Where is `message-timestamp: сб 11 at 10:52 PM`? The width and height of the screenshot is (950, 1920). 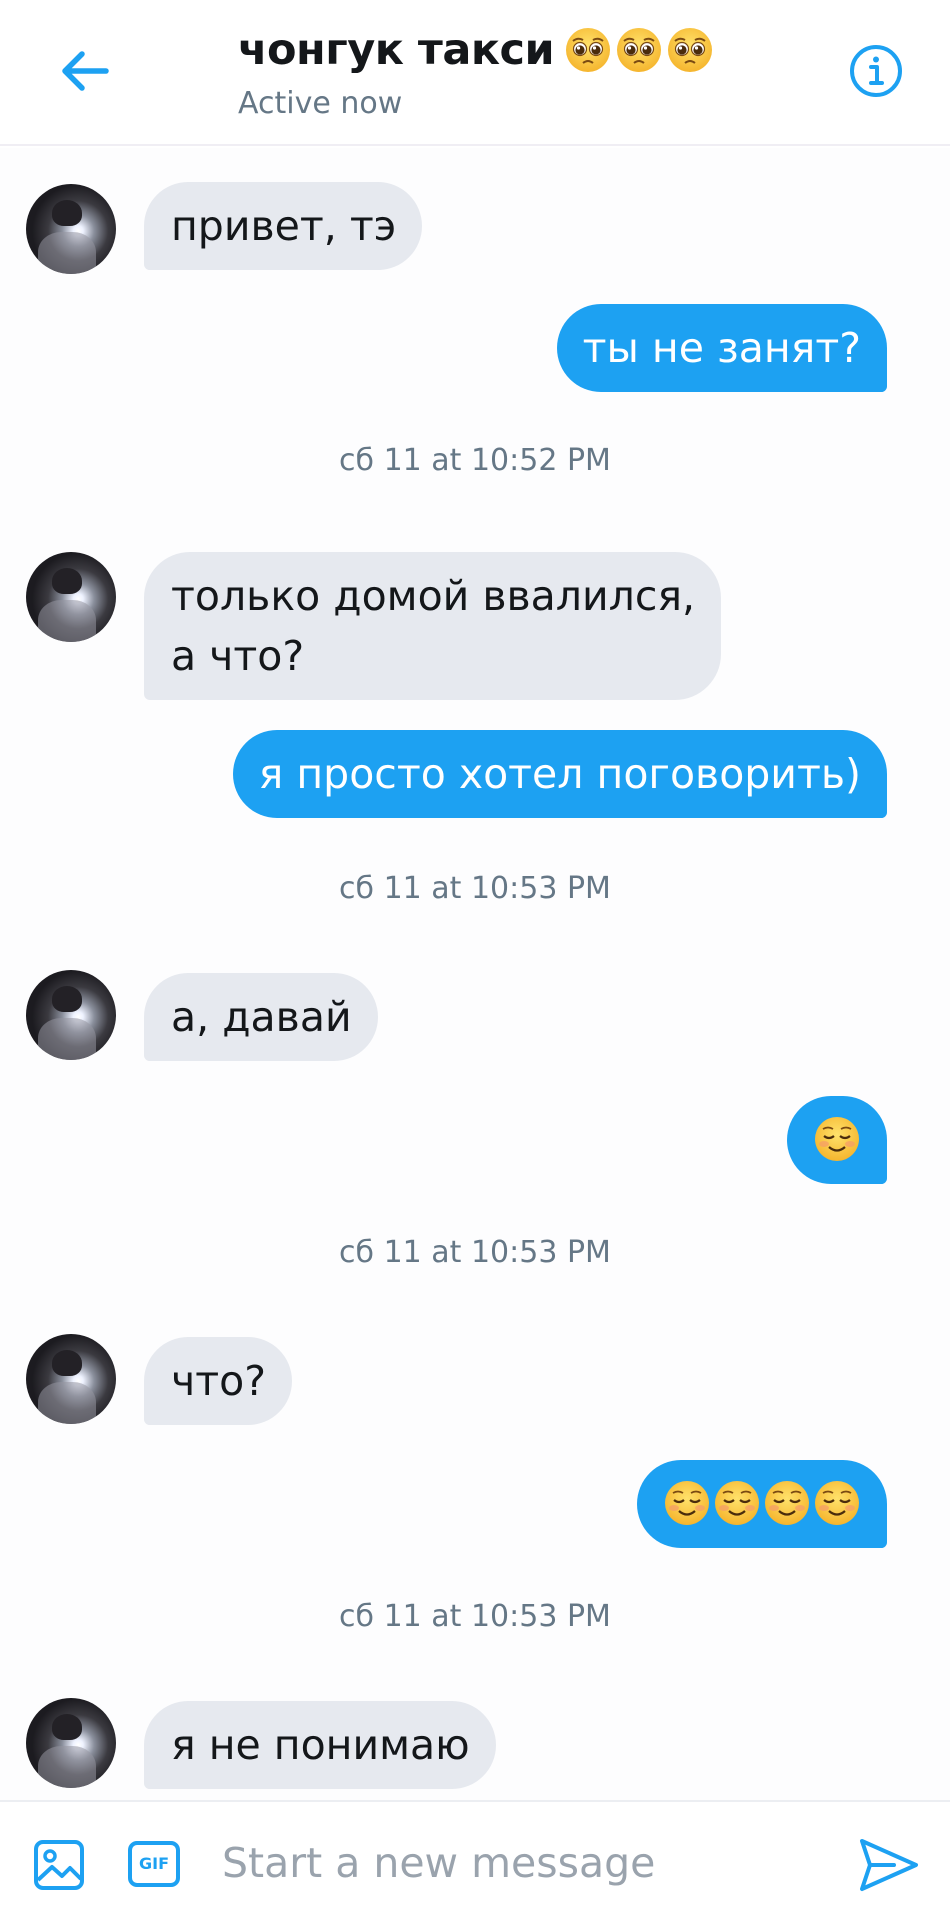
message-timestamp: сб 11 at 10:52 PM is located at coordinates (475, 460).